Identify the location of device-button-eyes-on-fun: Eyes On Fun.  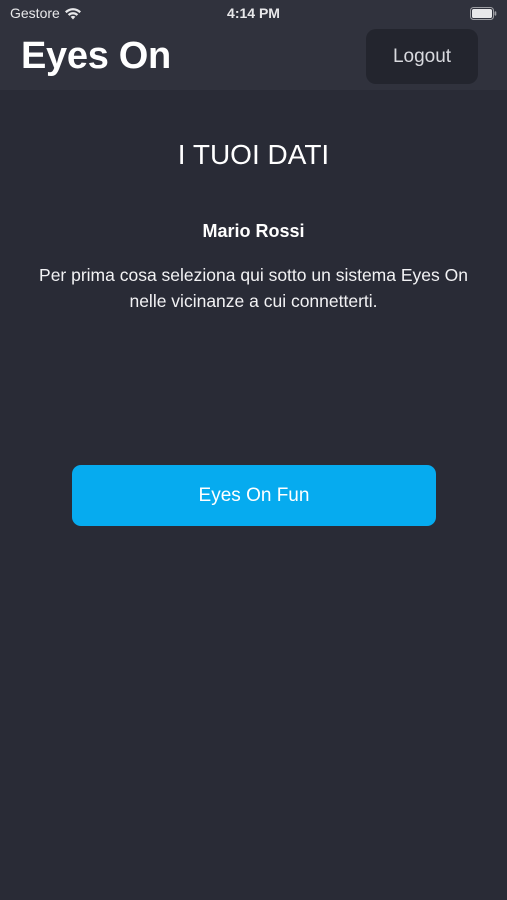
(254, 495).